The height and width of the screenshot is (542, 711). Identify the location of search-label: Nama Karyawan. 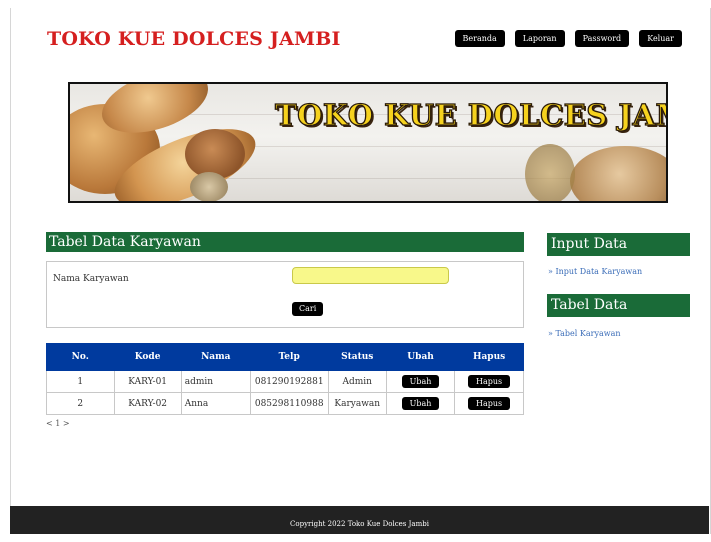
(91, 279).